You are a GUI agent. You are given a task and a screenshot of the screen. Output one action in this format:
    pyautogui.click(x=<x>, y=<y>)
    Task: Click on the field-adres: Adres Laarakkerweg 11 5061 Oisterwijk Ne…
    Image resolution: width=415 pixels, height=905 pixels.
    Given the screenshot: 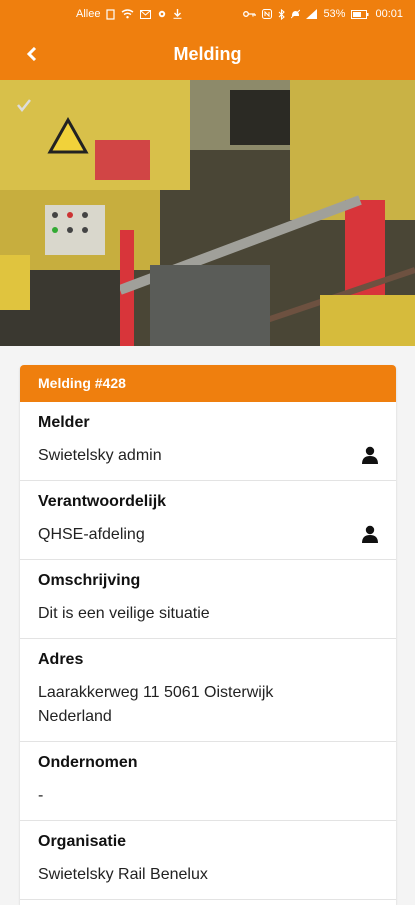 What is the action you would take?
    pyautogui.click(x=208, y=690)
    